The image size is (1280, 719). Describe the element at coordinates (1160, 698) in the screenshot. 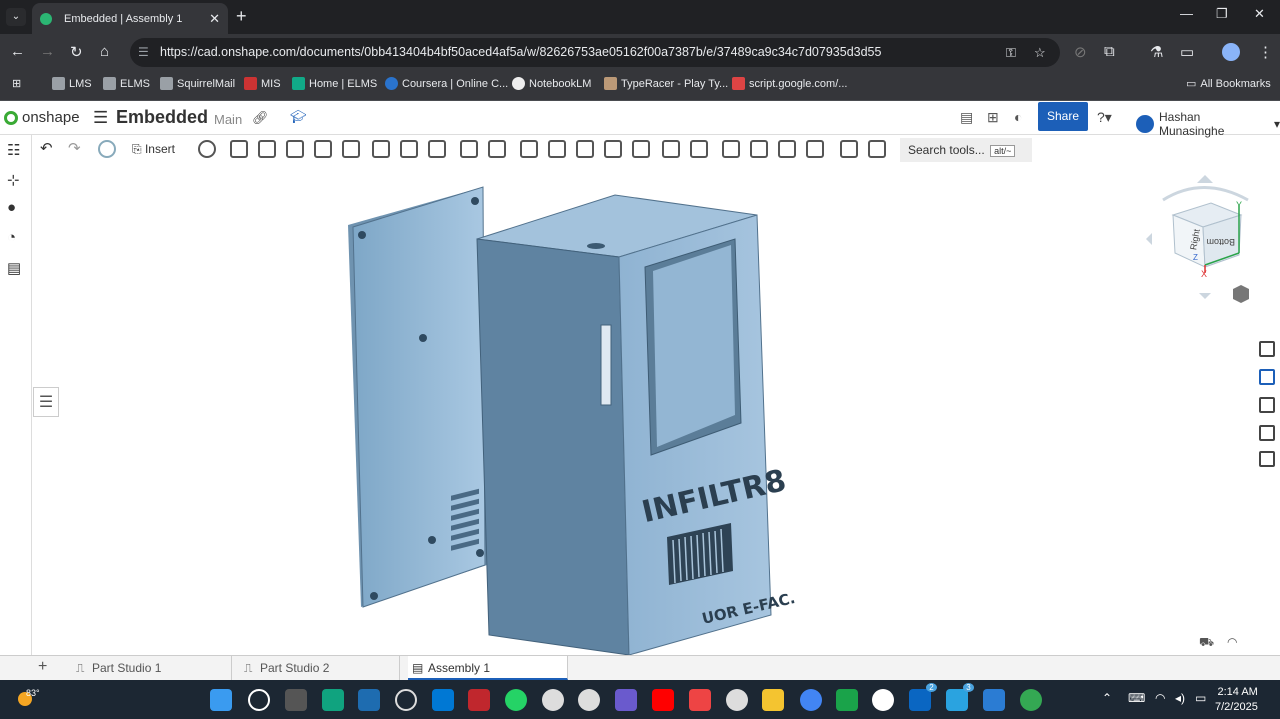

I see `wifi-icon: ◠` at that location.